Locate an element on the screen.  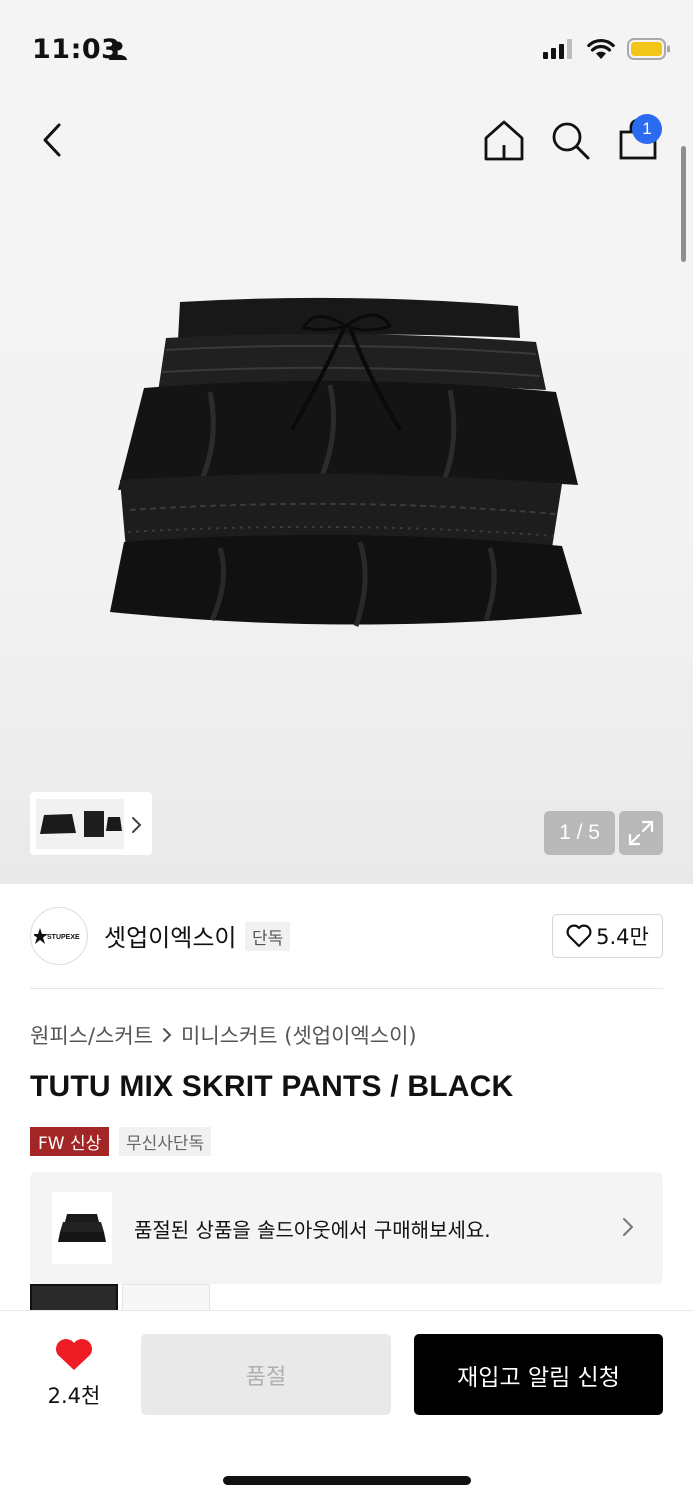
expand-icon is located at coordinates (641, 833).